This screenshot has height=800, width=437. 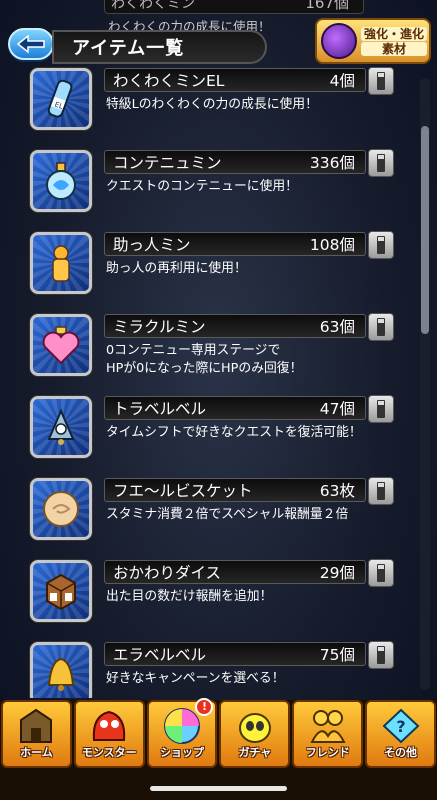 What do you see at coordinates (255, 734) in the screenshot?
I see `nav-gacha: ガチャ` at bounding box center [255, 734].